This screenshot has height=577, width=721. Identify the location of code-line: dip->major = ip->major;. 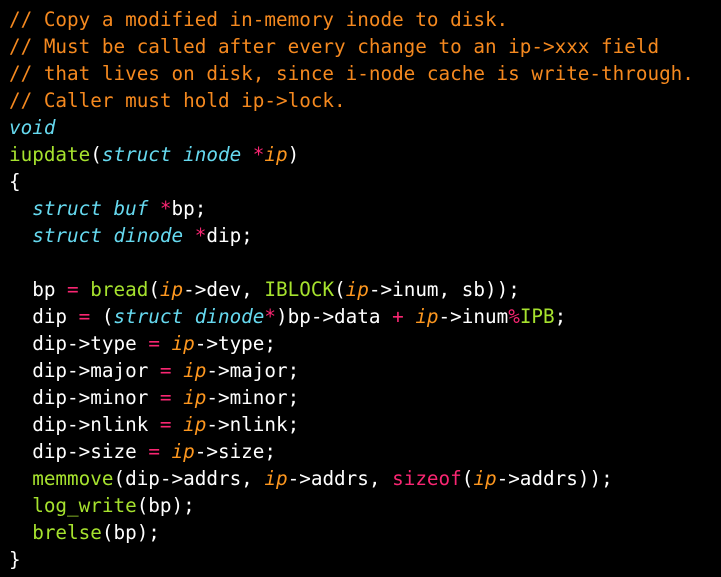
(365, 370).